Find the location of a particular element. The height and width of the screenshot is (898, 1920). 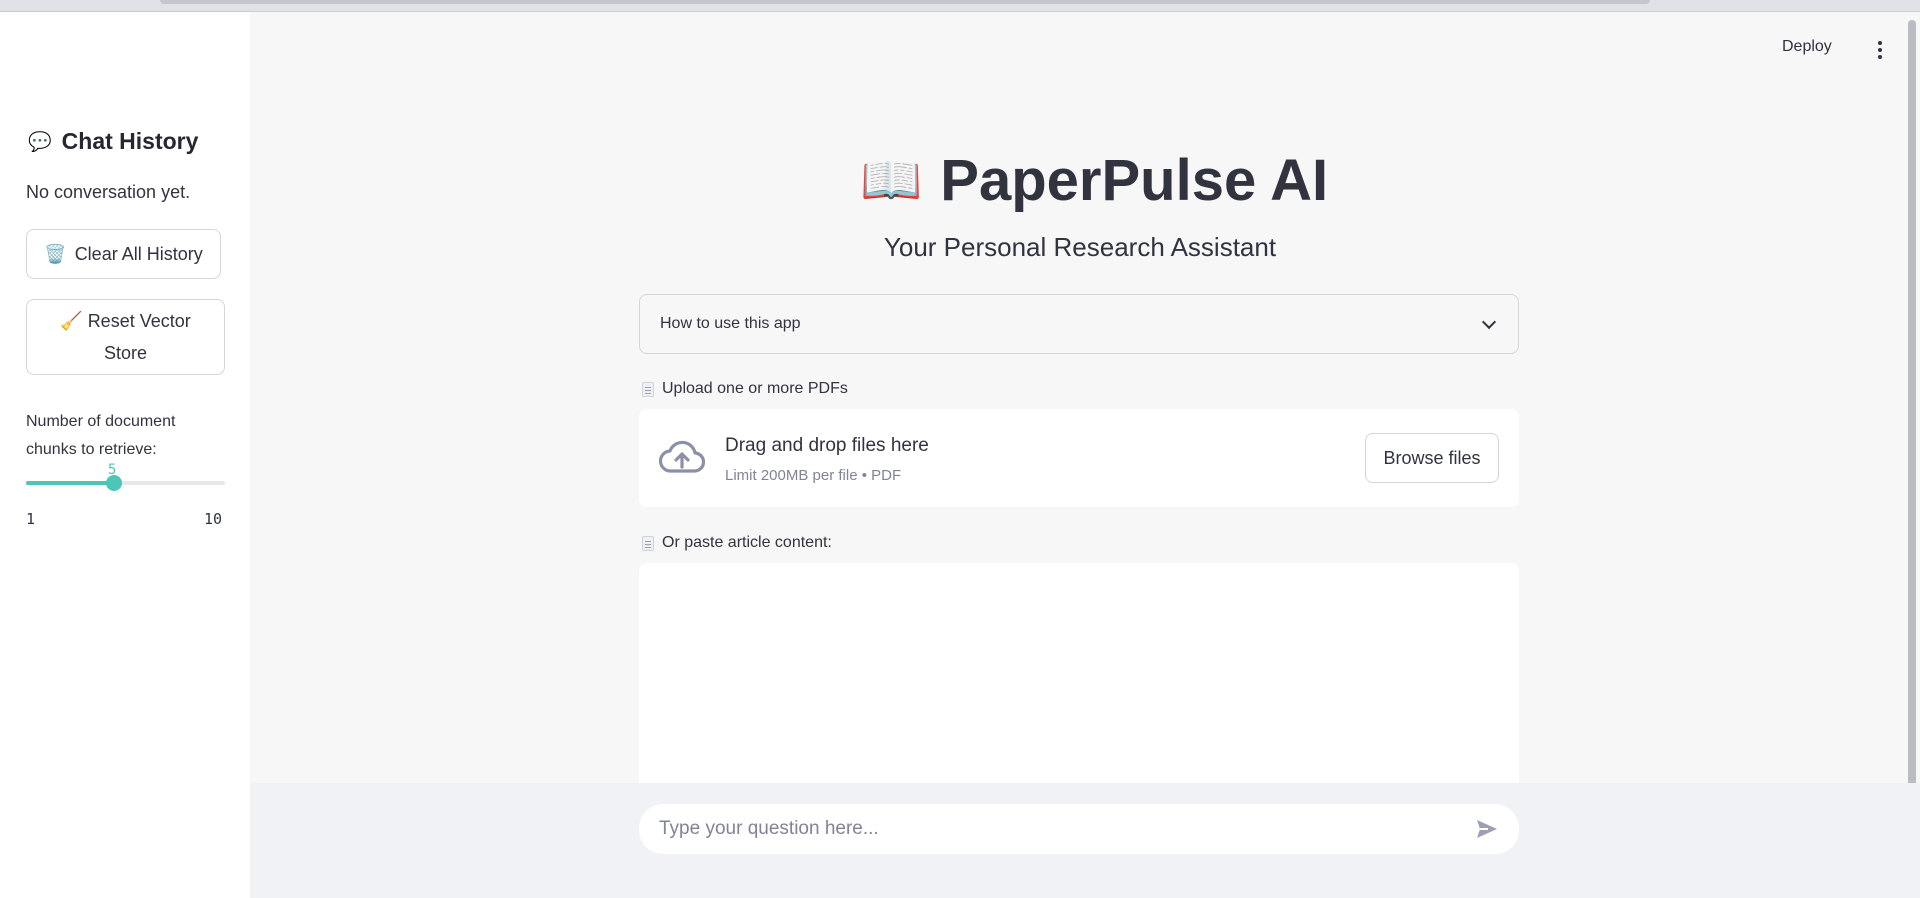

upload-label-text: Upload one or more PDFs is located at coordinates (755, 388).